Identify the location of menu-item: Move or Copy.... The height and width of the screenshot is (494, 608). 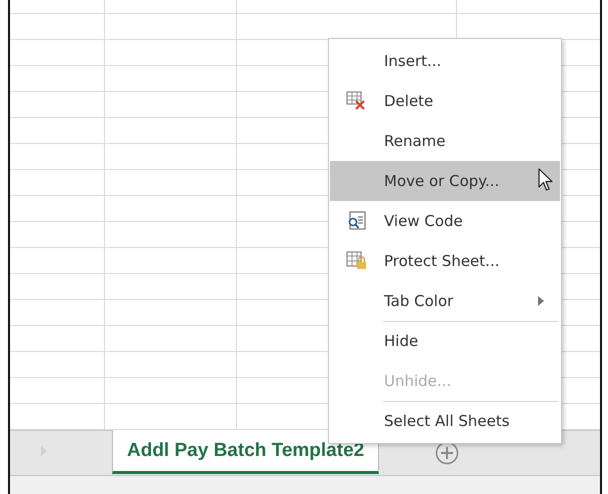
(445, 181).